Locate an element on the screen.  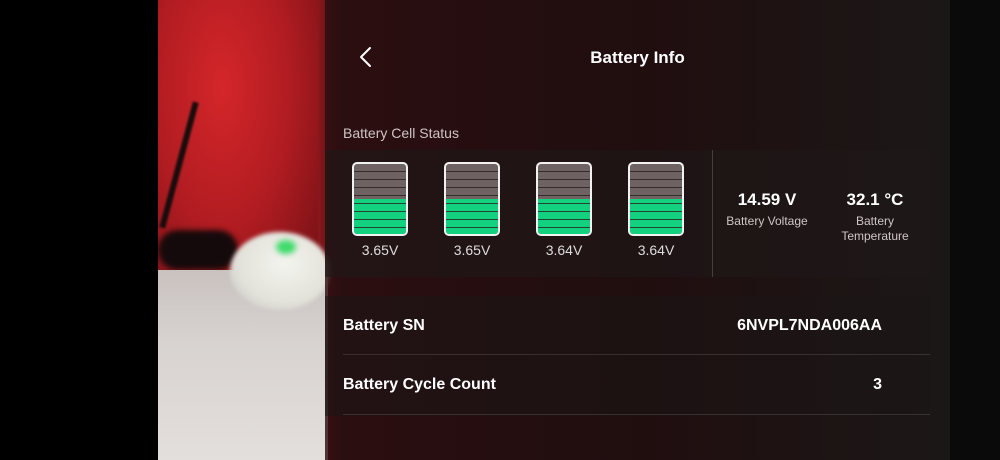
battery-cell-4: 3.64V is located at coordinates (656, 210).